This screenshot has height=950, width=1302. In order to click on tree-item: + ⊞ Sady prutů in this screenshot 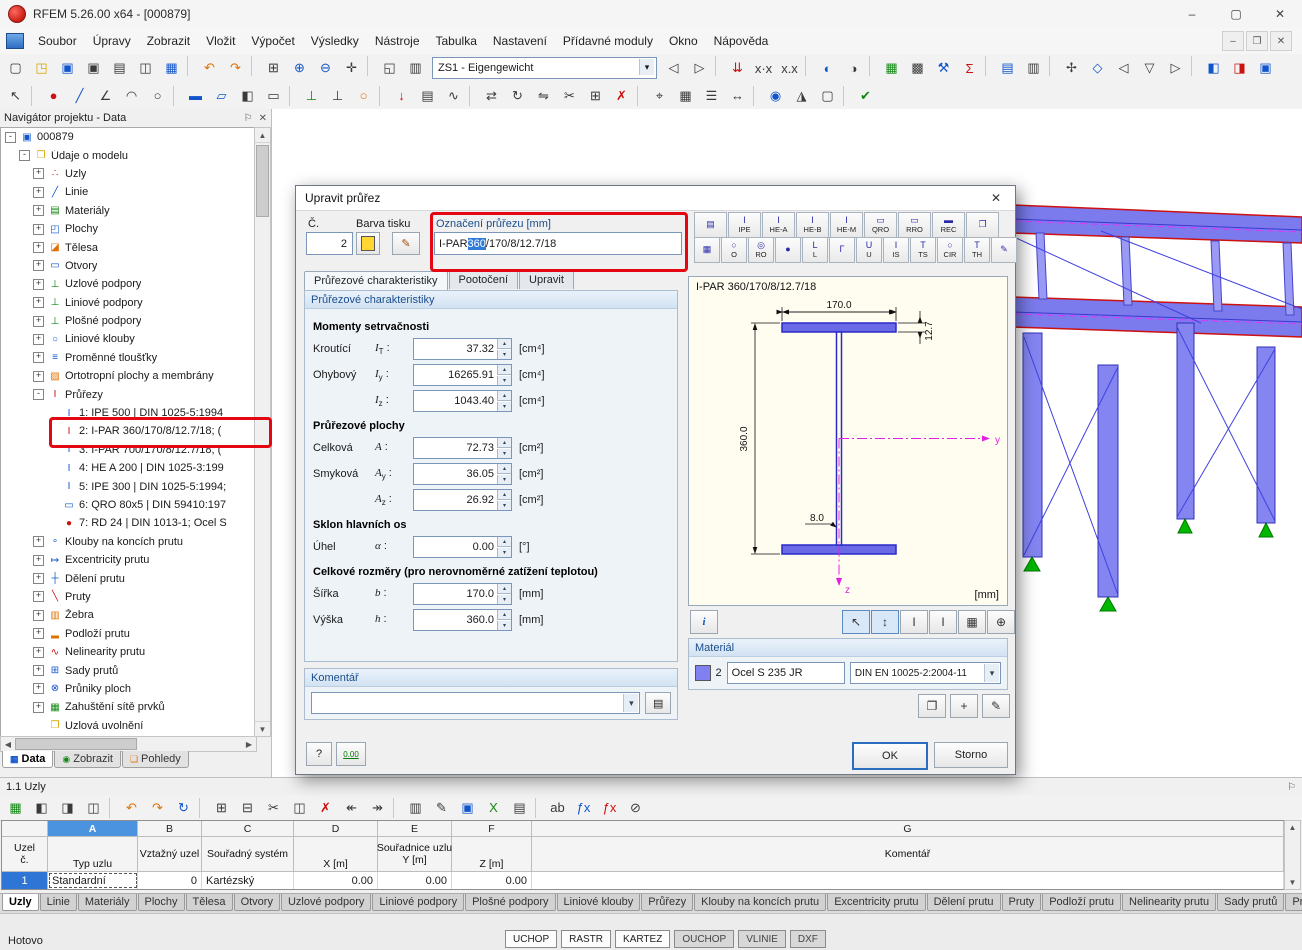, I will do `click(128, 670)`.